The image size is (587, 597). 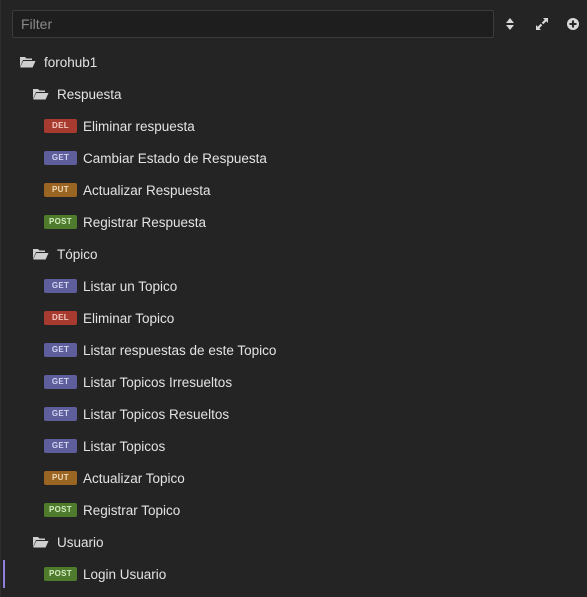 I want to click on request-label: Eliminar Topico, so click(x=129, y=318).